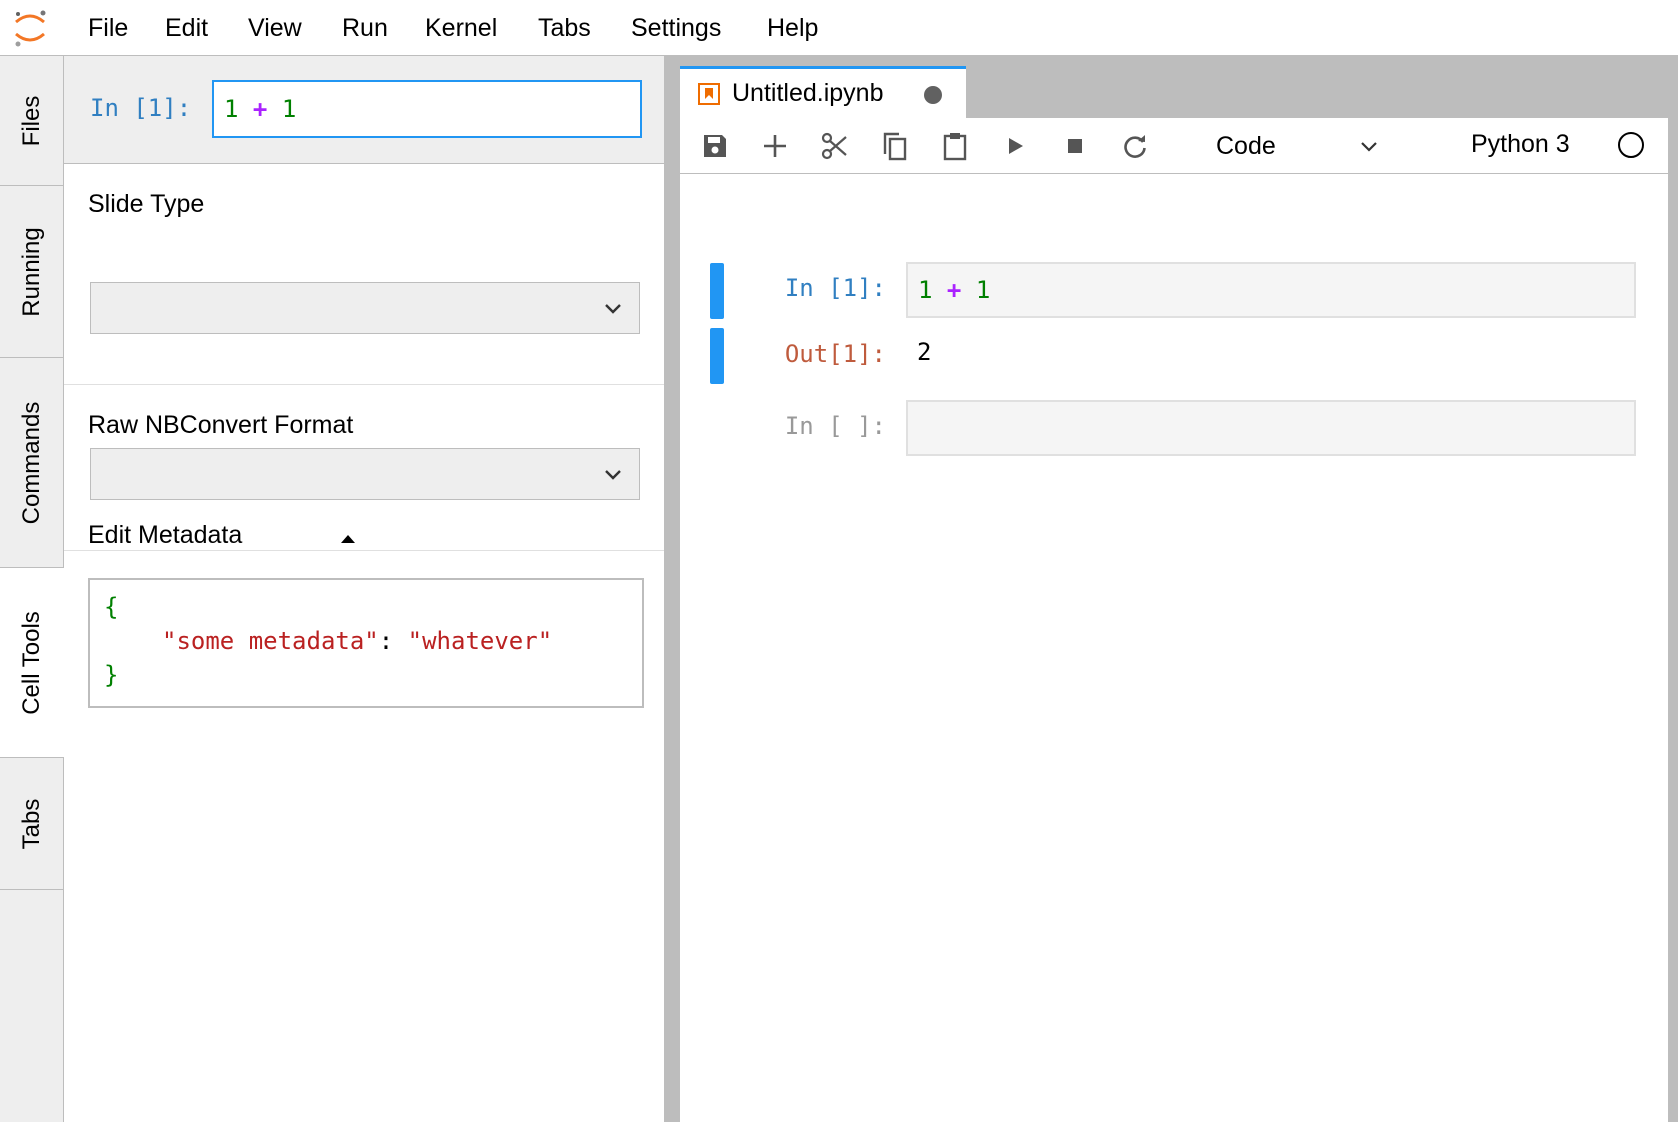 Image resolution: width=1678 pixels, height=1122 pixels. I want to click on tab-files: Files, so click(31, 121).